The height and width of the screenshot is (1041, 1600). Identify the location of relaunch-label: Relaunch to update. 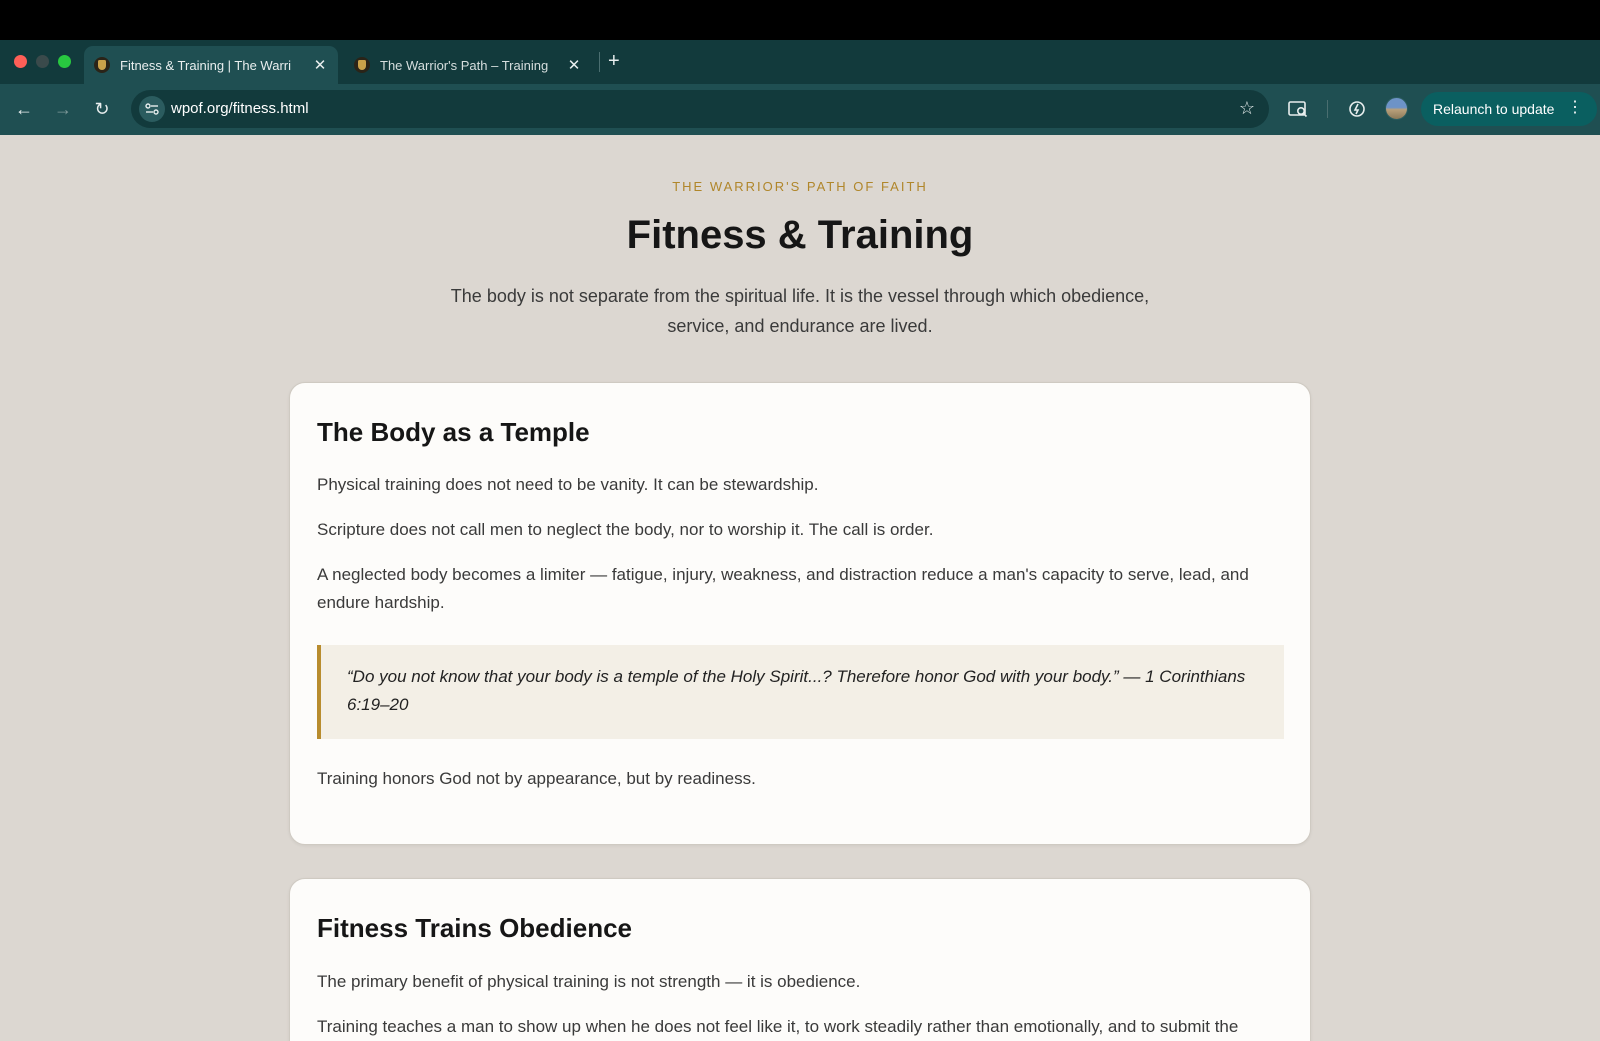
(1494, 109).